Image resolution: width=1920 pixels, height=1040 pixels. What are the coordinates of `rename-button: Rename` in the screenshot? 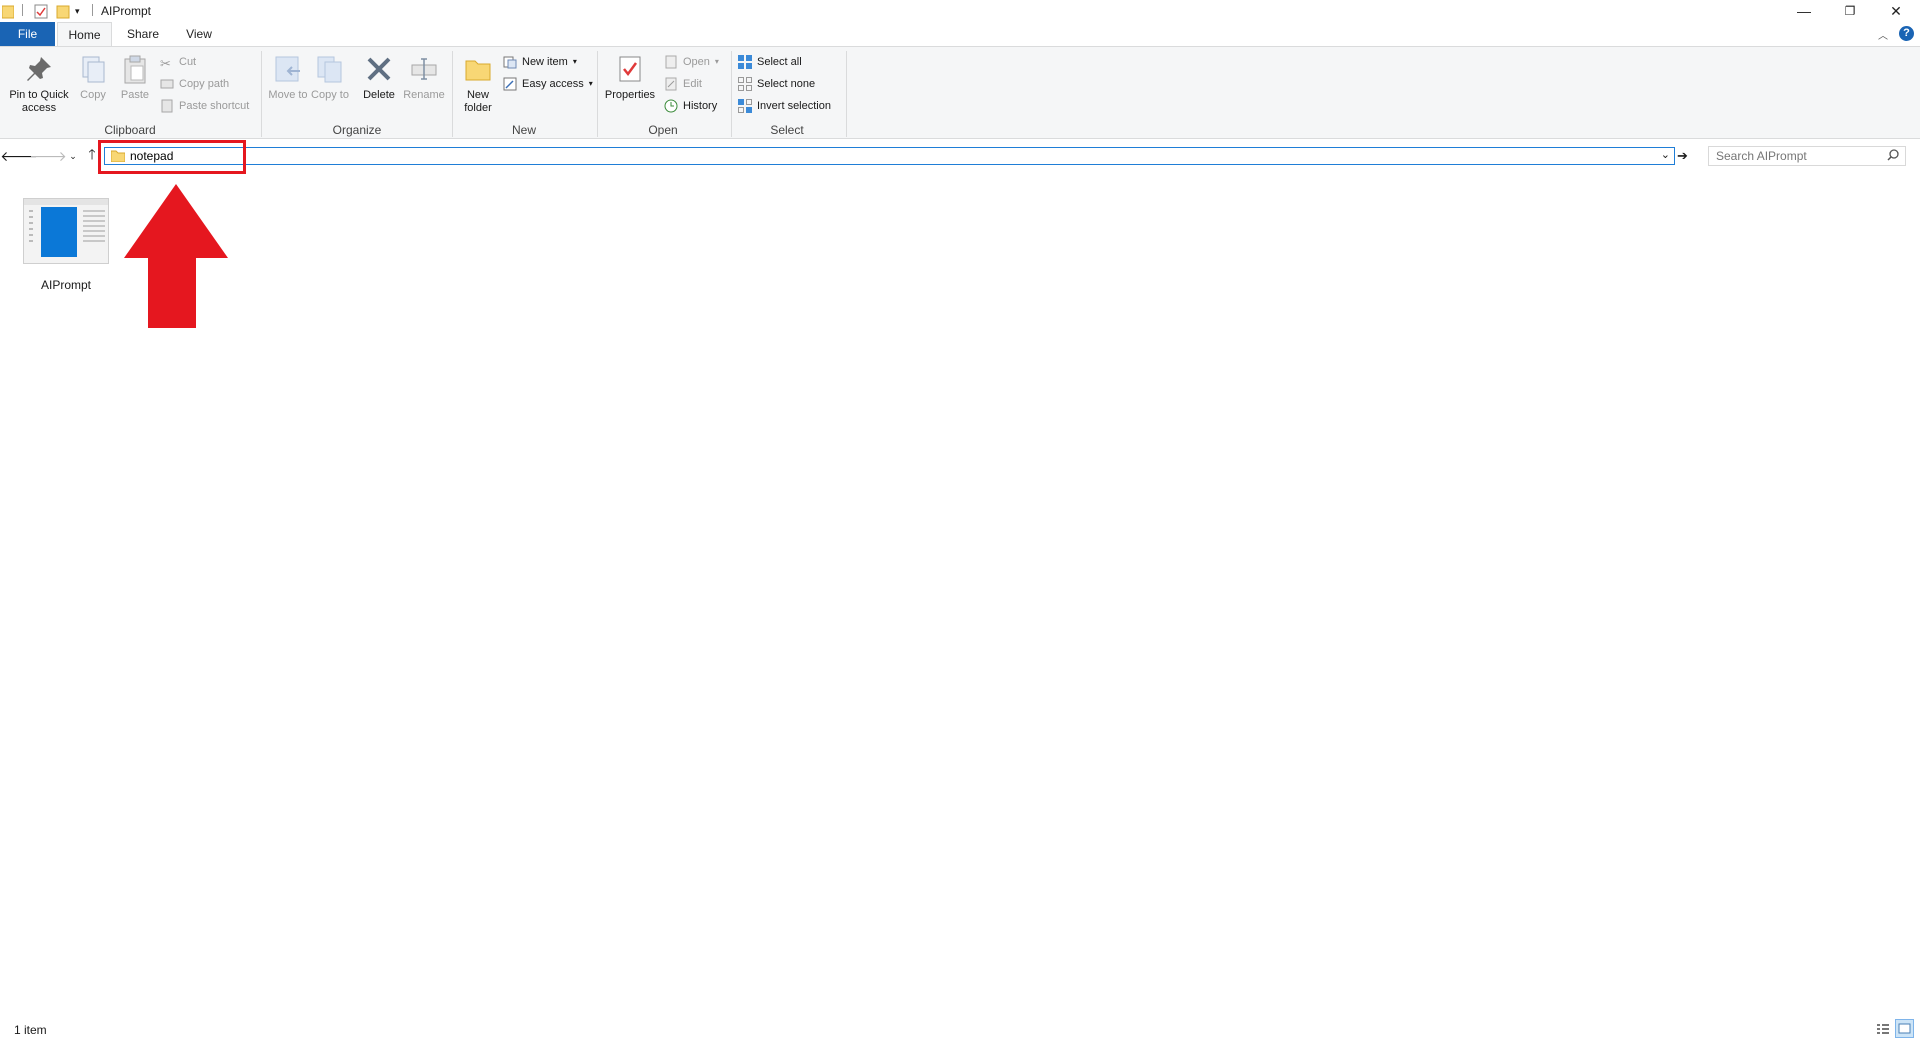 It's located at (424, 77).